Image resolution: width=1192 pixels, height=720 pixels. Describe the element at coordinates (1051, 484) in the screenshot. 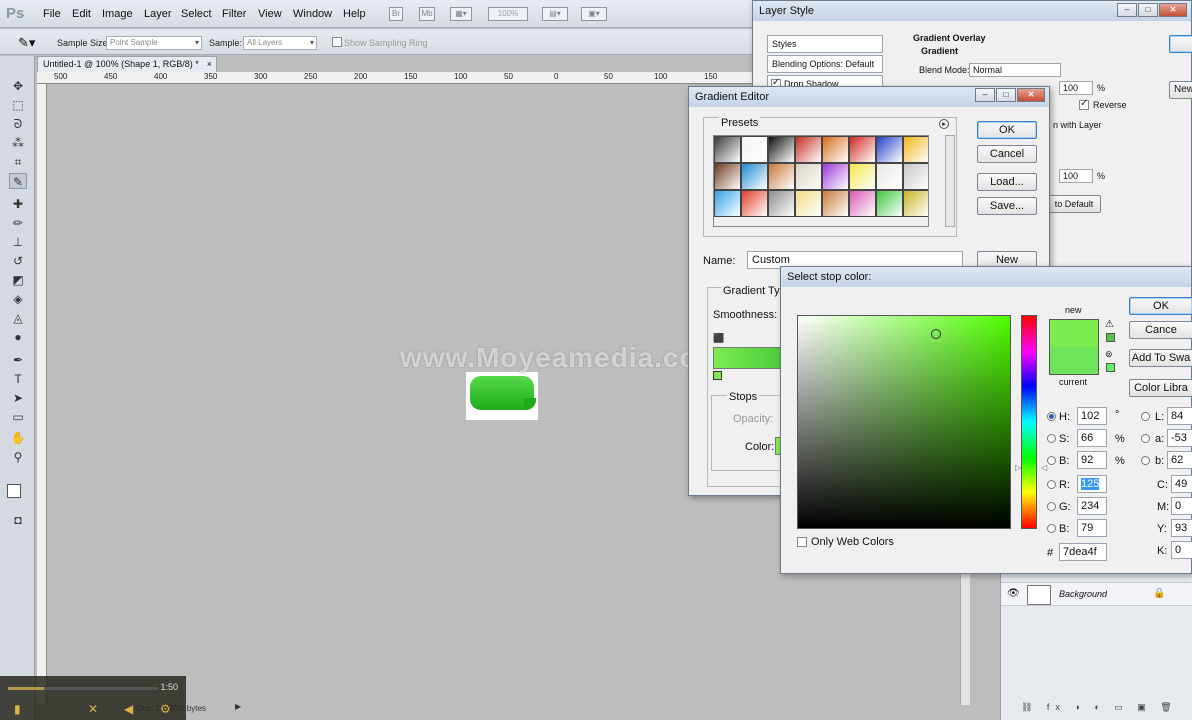

I see `red-radio` at that location.